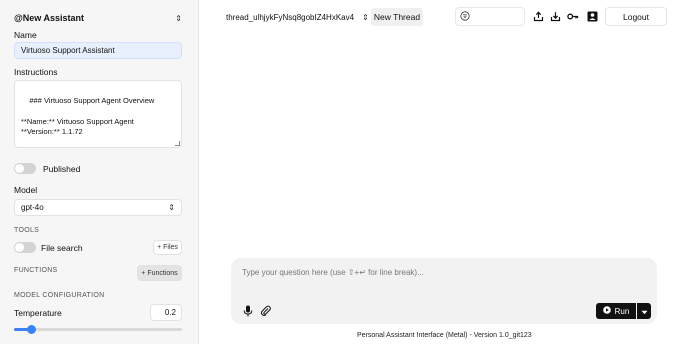 The height and width of the screenshot is (344, 690). What do you see at coordinates (36, 72) in the screenshot?
I see `instructions-label: Instructions` at bounding box center [36, 72].